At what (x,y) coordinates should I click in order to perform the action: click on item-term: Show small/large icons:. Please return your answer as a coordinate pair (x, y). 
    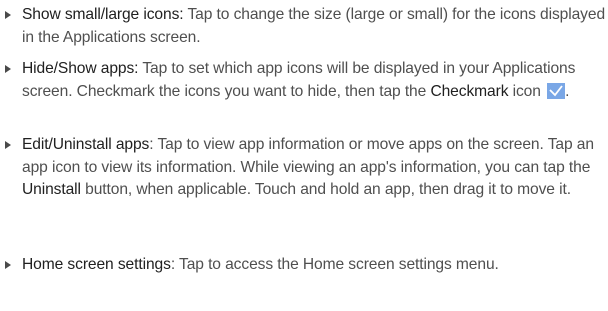
    Looking at the image, I should click on (103, 14).